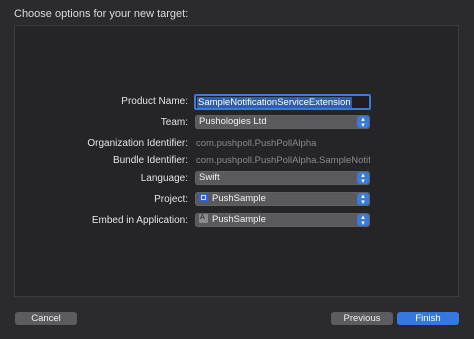  Describe the element at coordinates (256, 143) in the screenshot. I see `organization-identifier-value: com.pushpoll.PushPollAlpha` at that location.